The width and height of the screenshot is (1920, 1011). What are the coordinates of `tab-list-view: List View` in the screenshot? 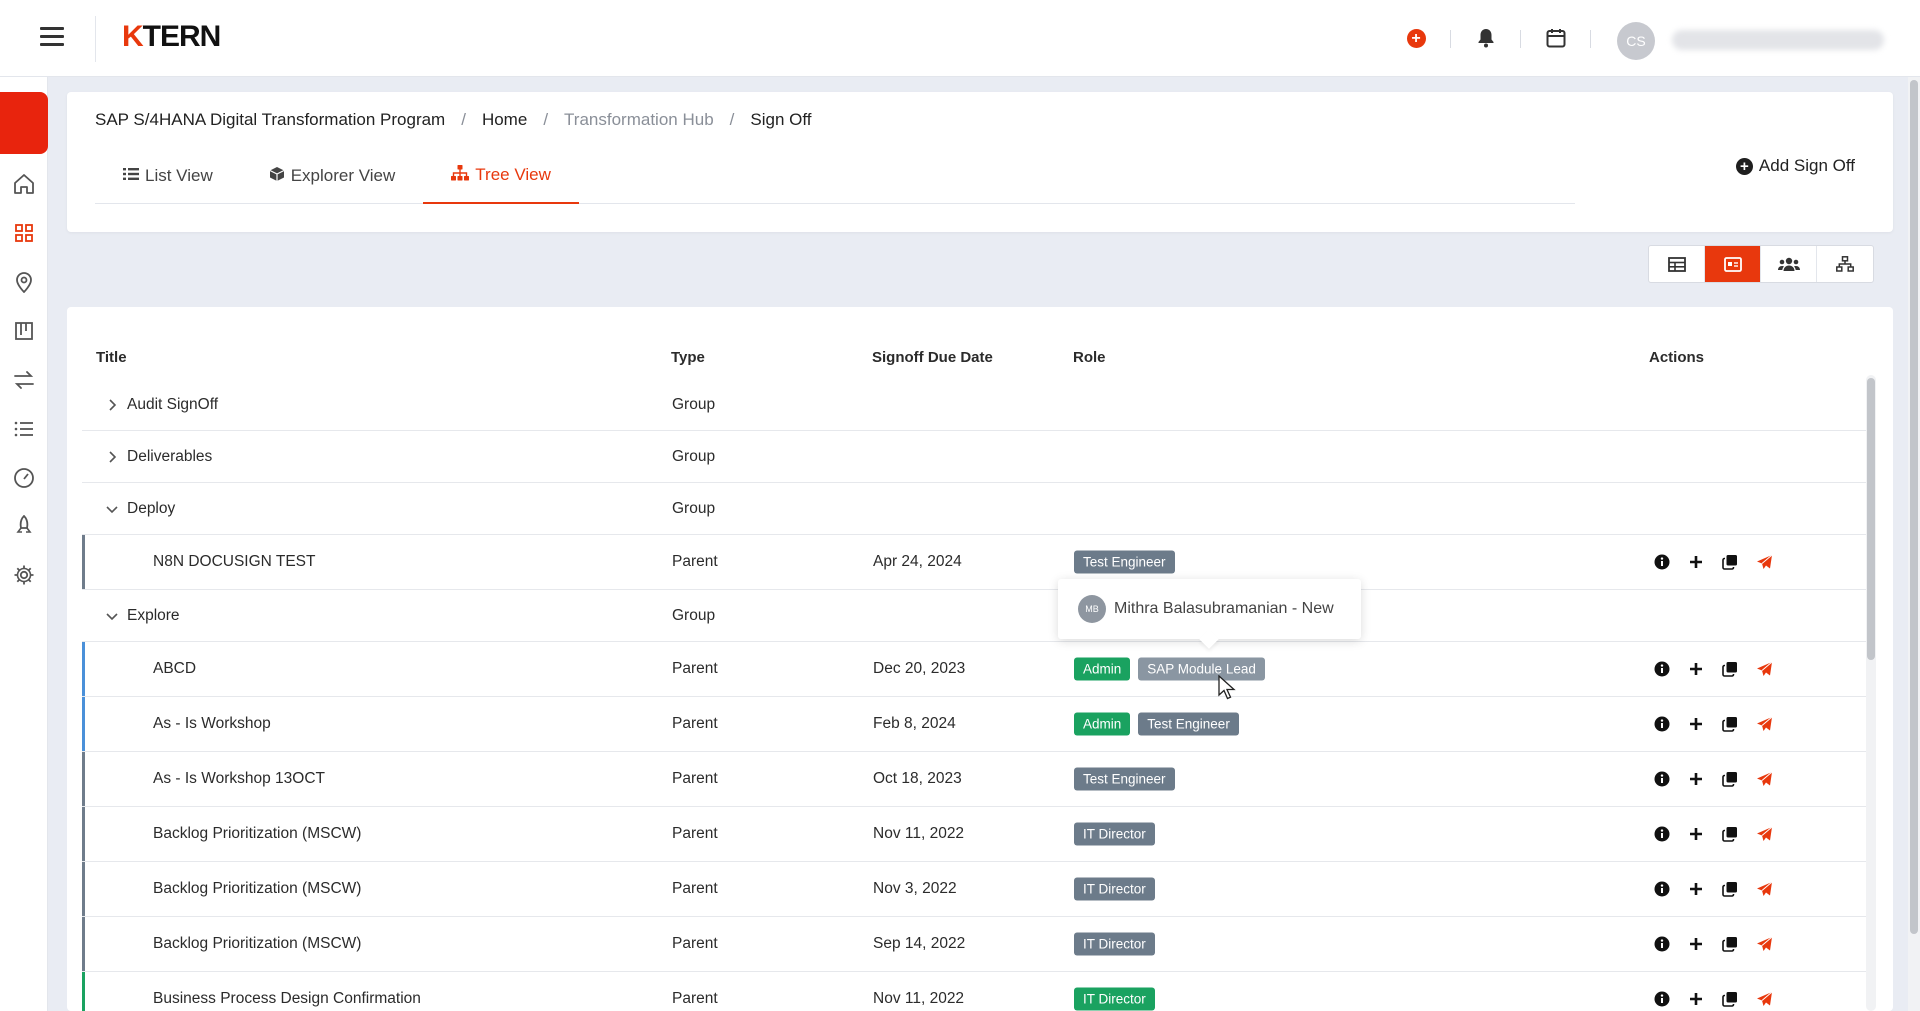 It's located at (168, 176).